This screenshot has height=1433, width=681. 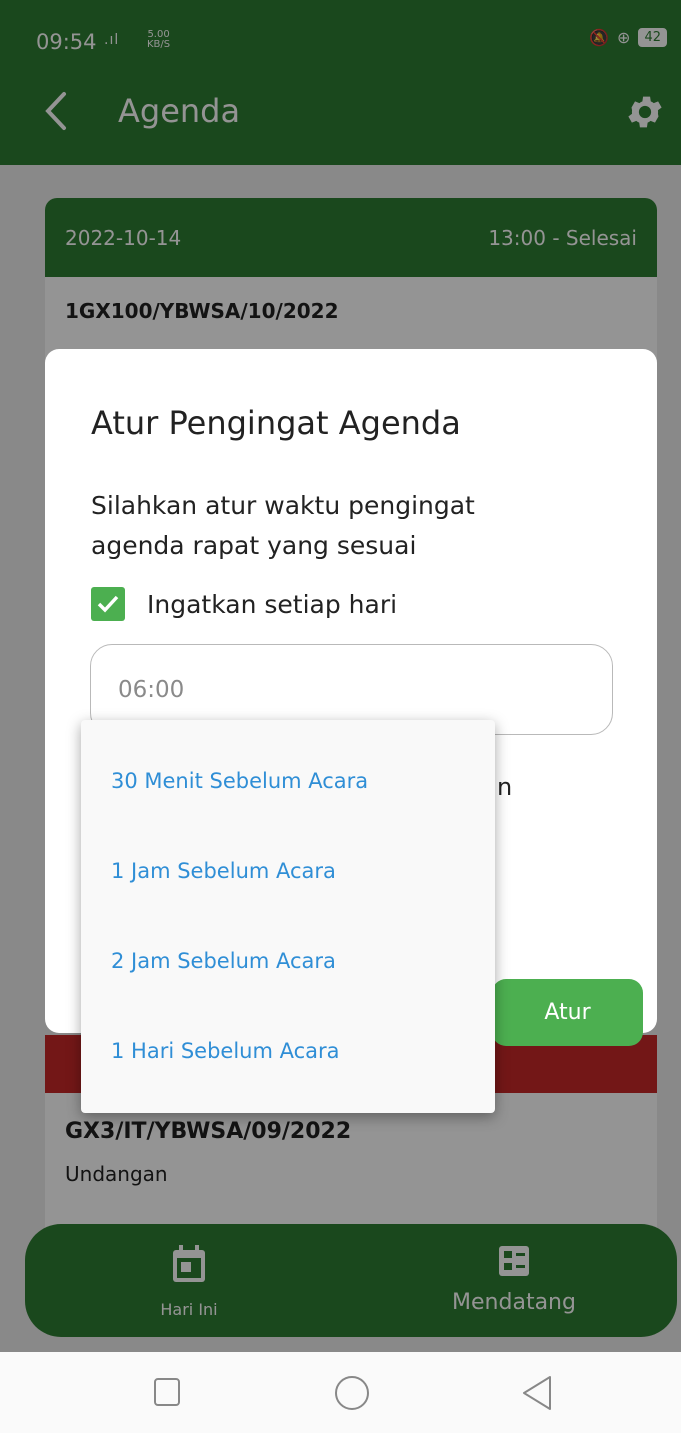 I want to click on daily-reminder-row: Ingatkan setiap hari, so click(x=244, y=604).